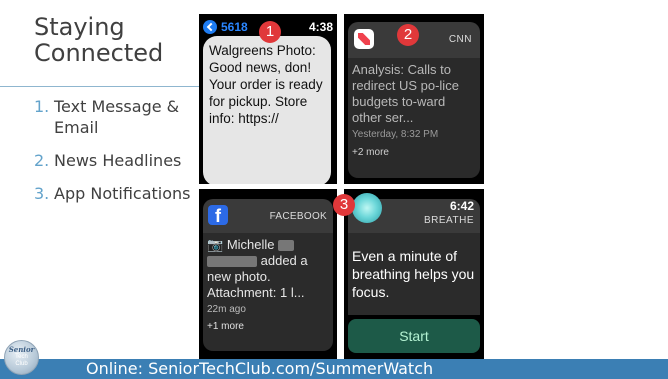  I want to click on notification-app-name: FACEBOOK, so click(298, 216).